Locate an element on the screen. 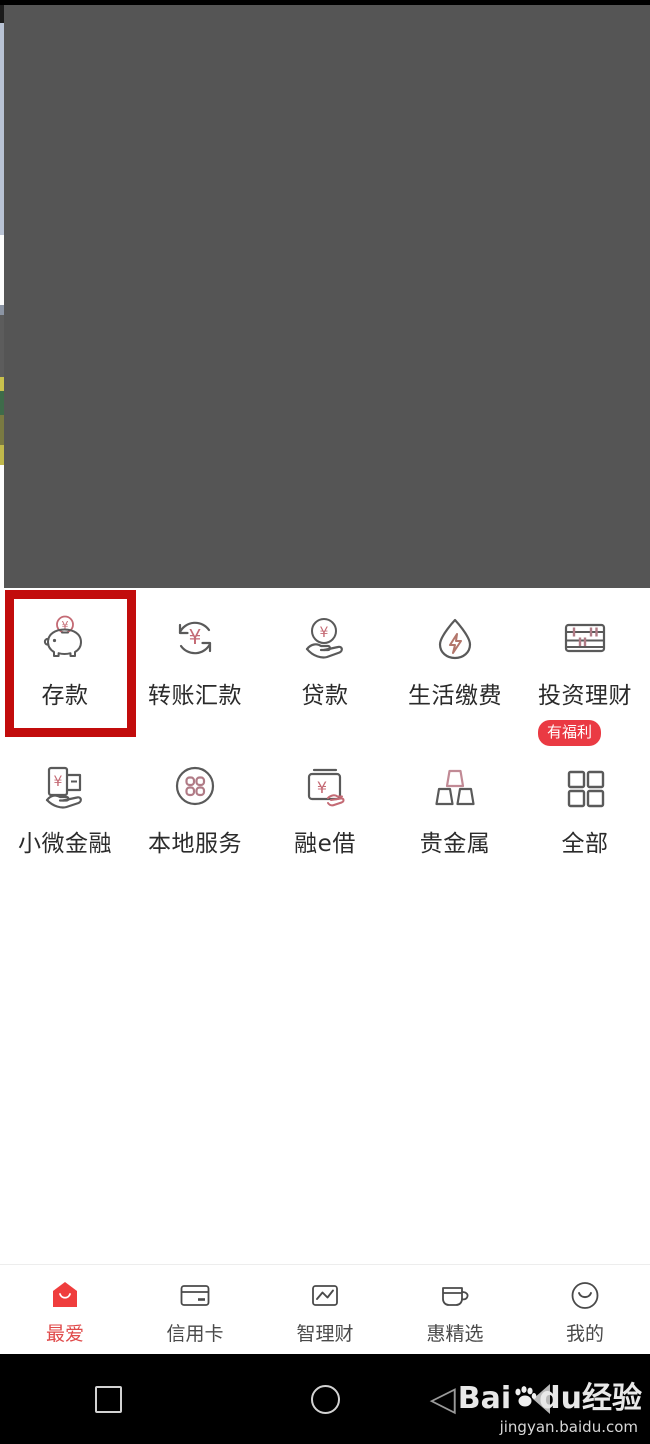 The height and width of the screenshot is (1444, 650). back-triangle-icon is located at coordinates (541, 1399).